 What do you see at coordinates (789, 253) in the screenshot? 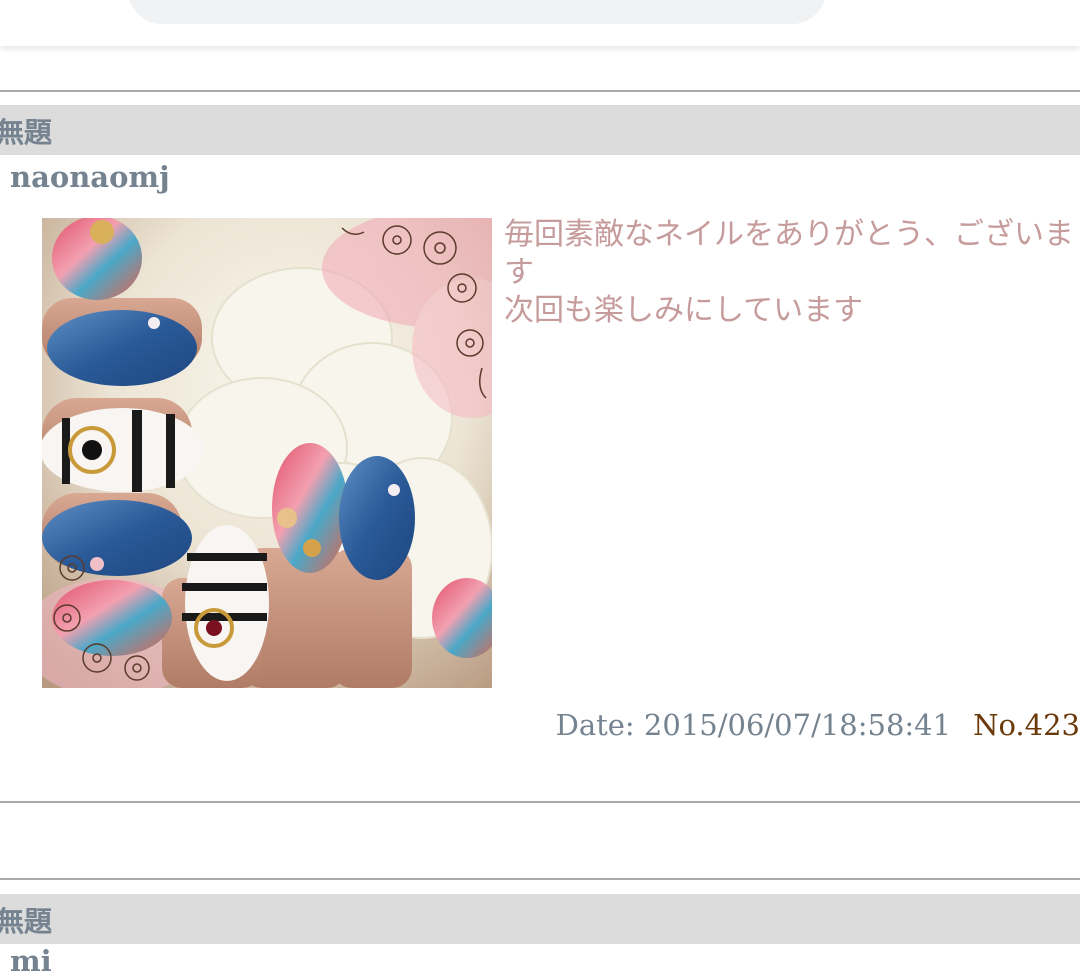
I see `message-line: 毎回素敵なネイルをありがとう、ございます` at bounding box center [789, 253].